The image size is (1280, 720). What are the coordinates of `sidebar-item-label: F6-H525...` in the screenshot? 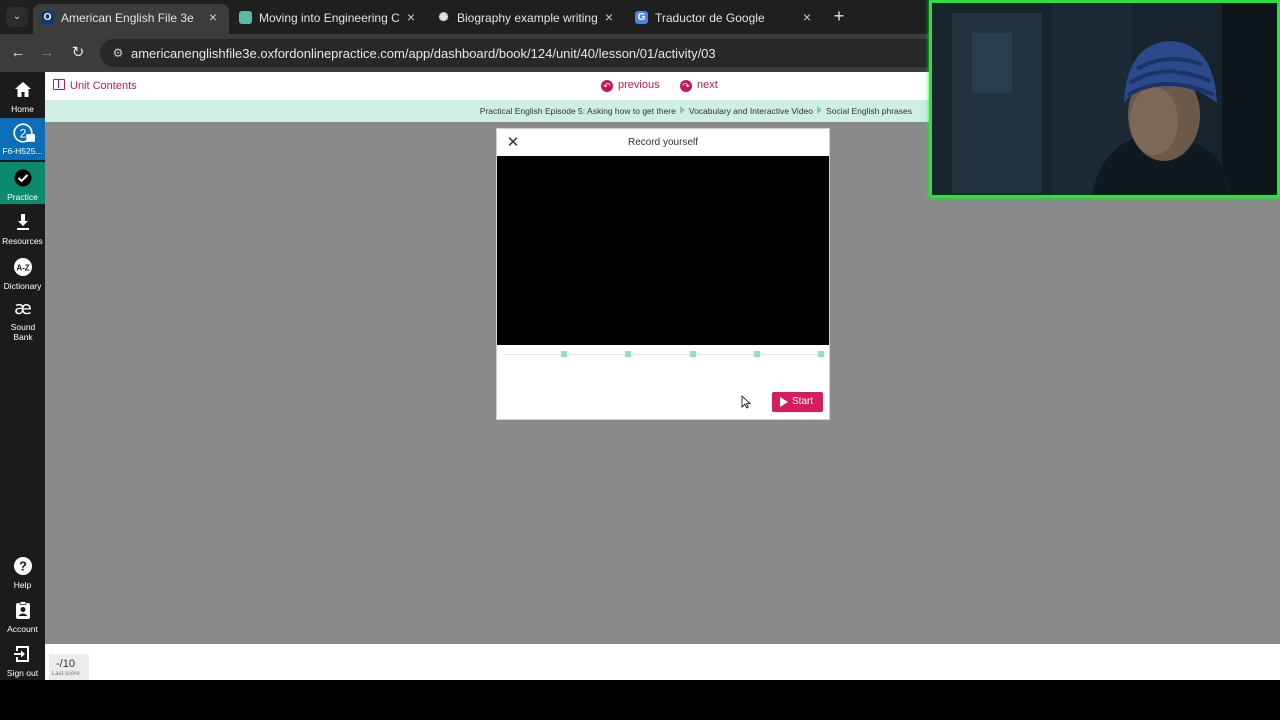 It's located at (22, 151).